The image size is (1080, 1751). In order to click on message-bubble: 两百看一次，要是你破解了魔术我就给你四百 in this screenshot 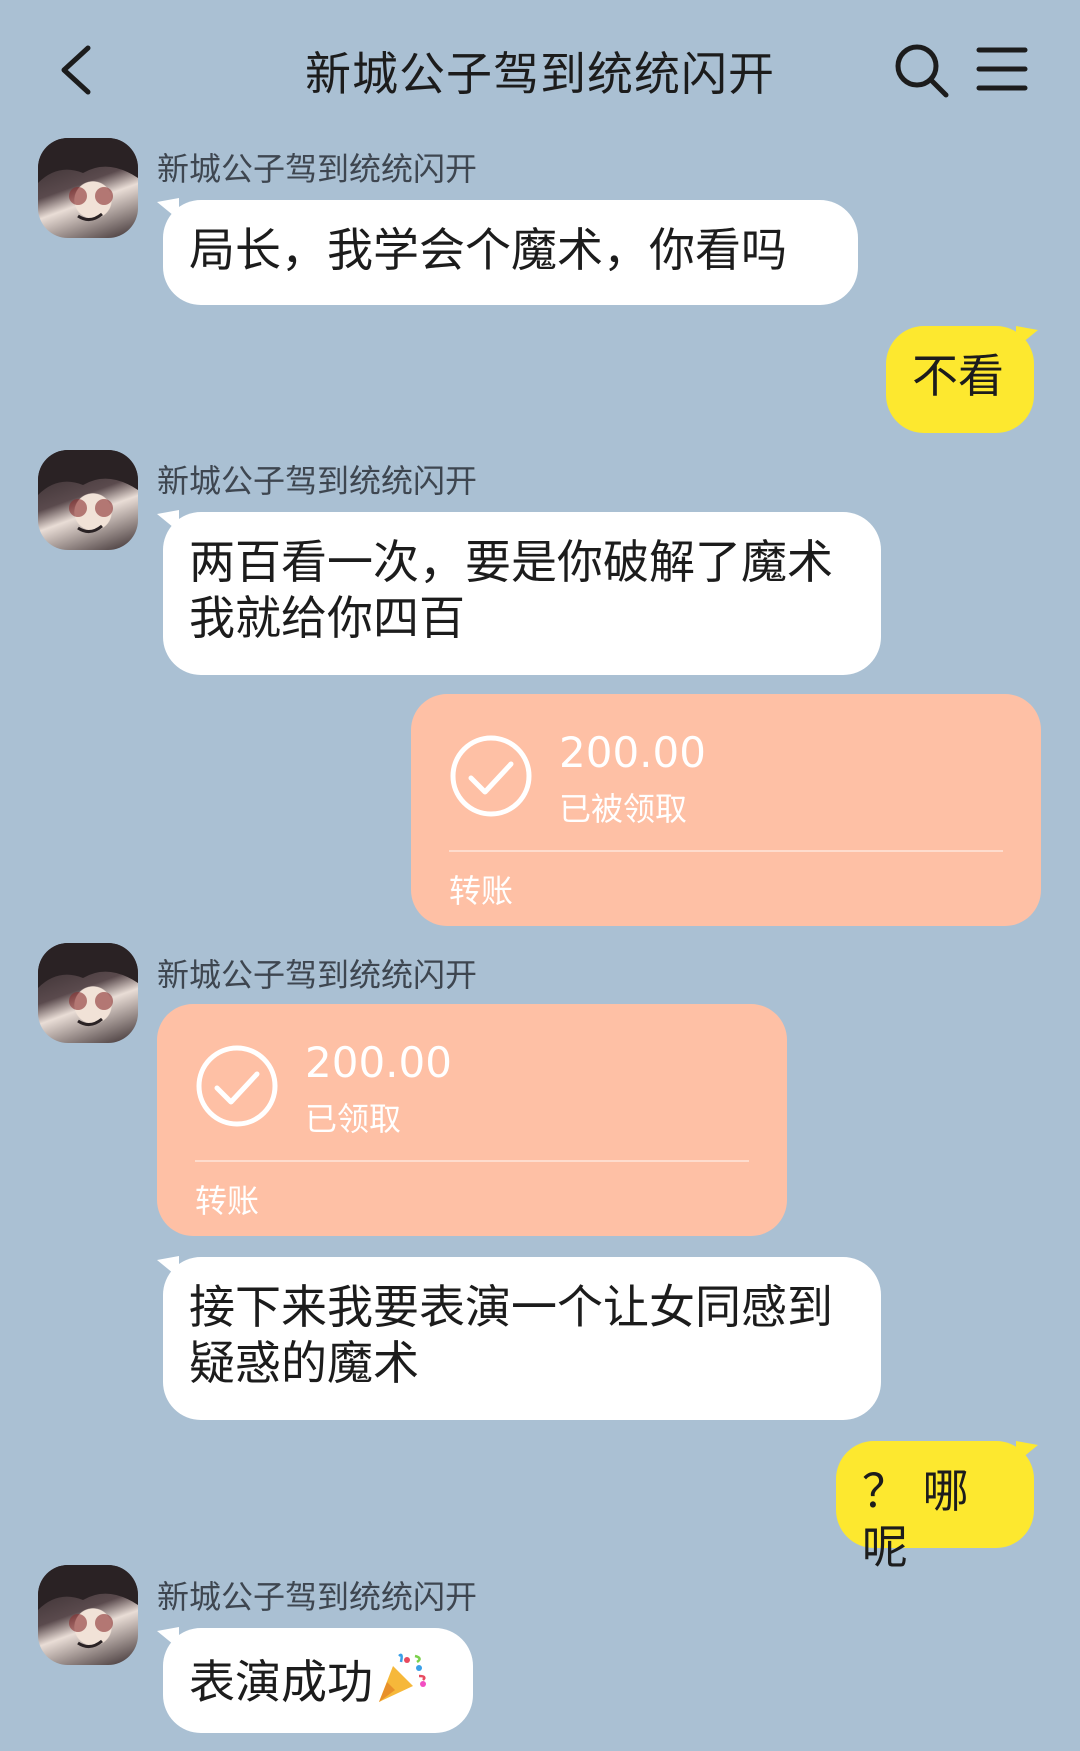, I will do `click(522, 593)`.